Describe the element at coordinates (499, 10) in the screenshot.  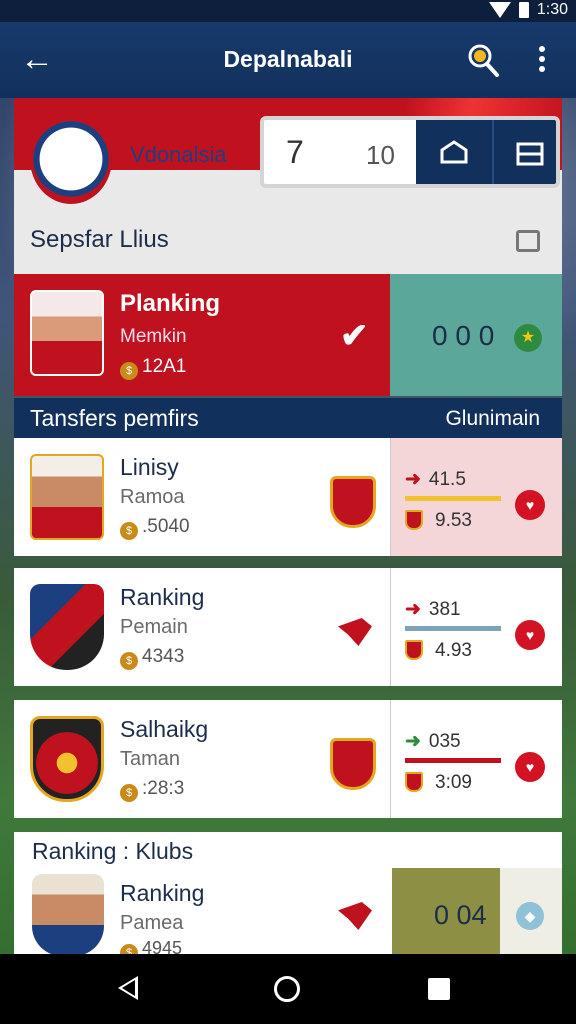
I see `wifi-icon` at that location.